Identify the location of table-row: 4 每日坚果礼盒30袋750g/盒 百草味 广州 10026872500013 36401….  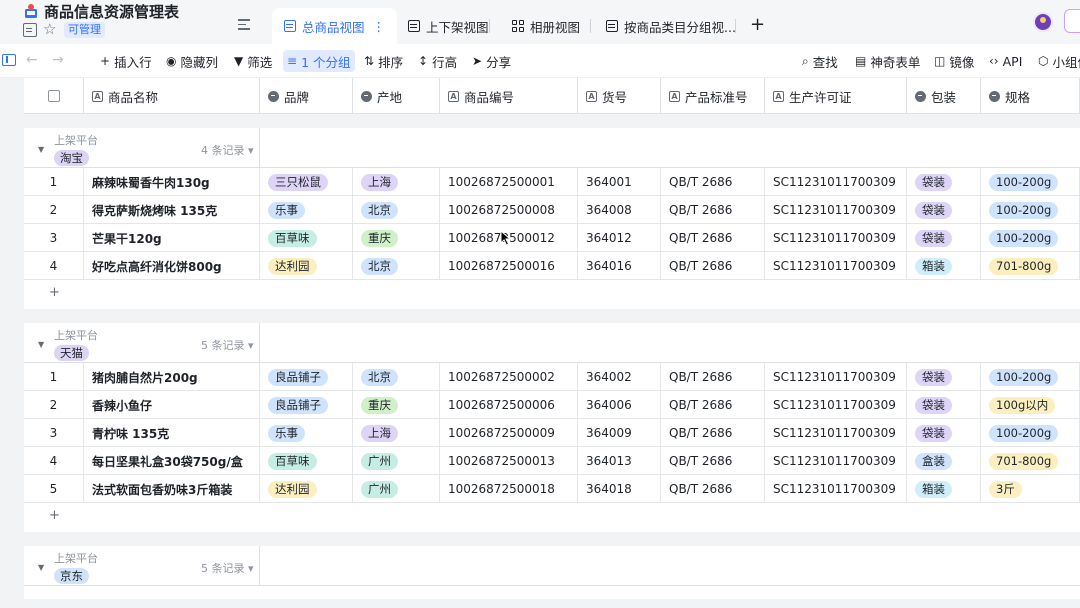
(552, 461).